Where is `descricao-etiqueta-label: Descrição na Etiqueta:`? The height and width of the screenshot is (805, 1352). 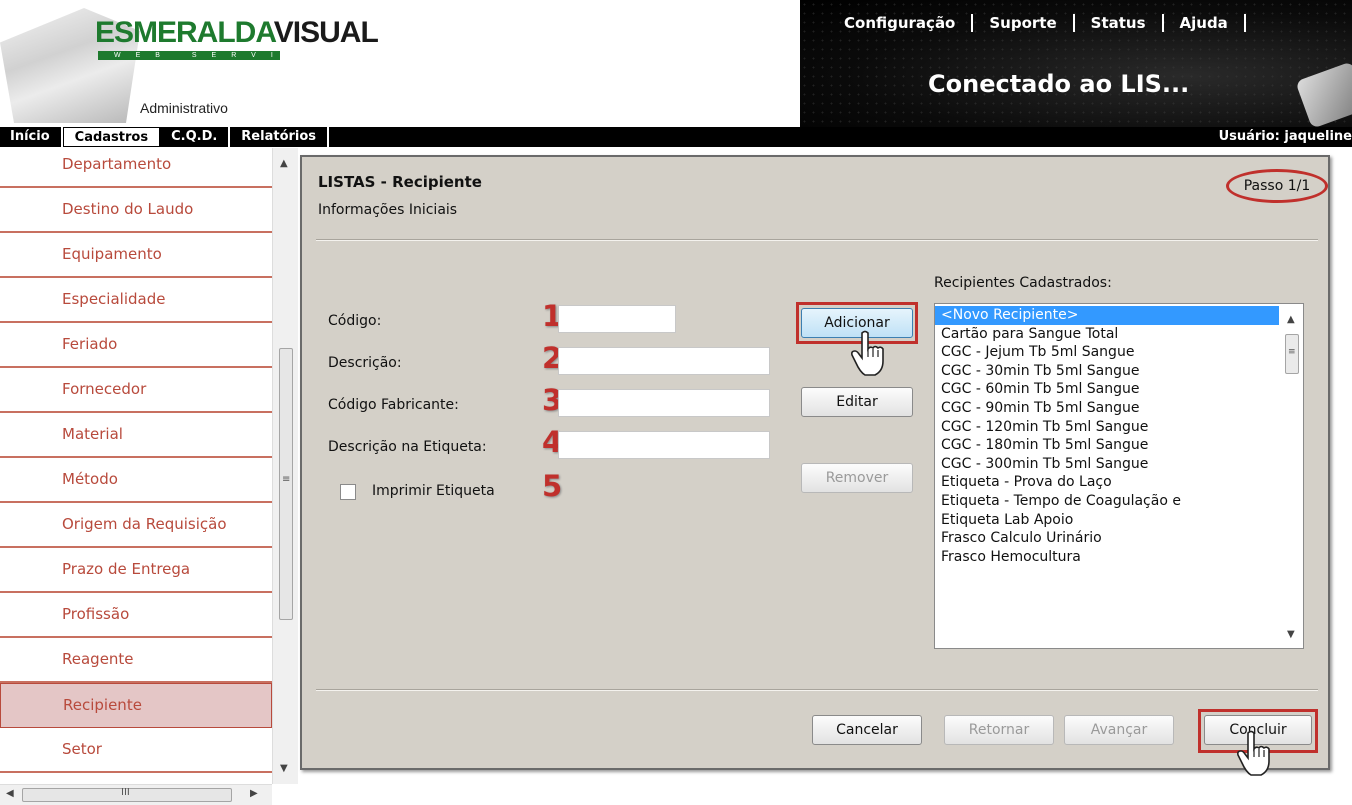 descricao-etiqueta-label: Descrição na Etiqueta: is located at coordinates (407, 447).